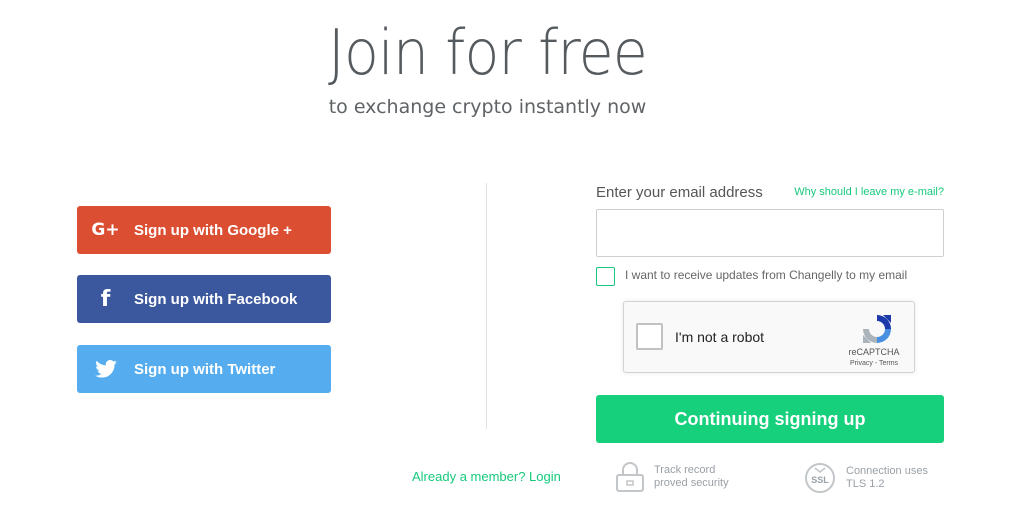 This screenshot has height=513, width=1024. What do you see at coordinates (605, 276) in the screenshot?
I see `updates-checkbox` at bounding box center [605, 276].